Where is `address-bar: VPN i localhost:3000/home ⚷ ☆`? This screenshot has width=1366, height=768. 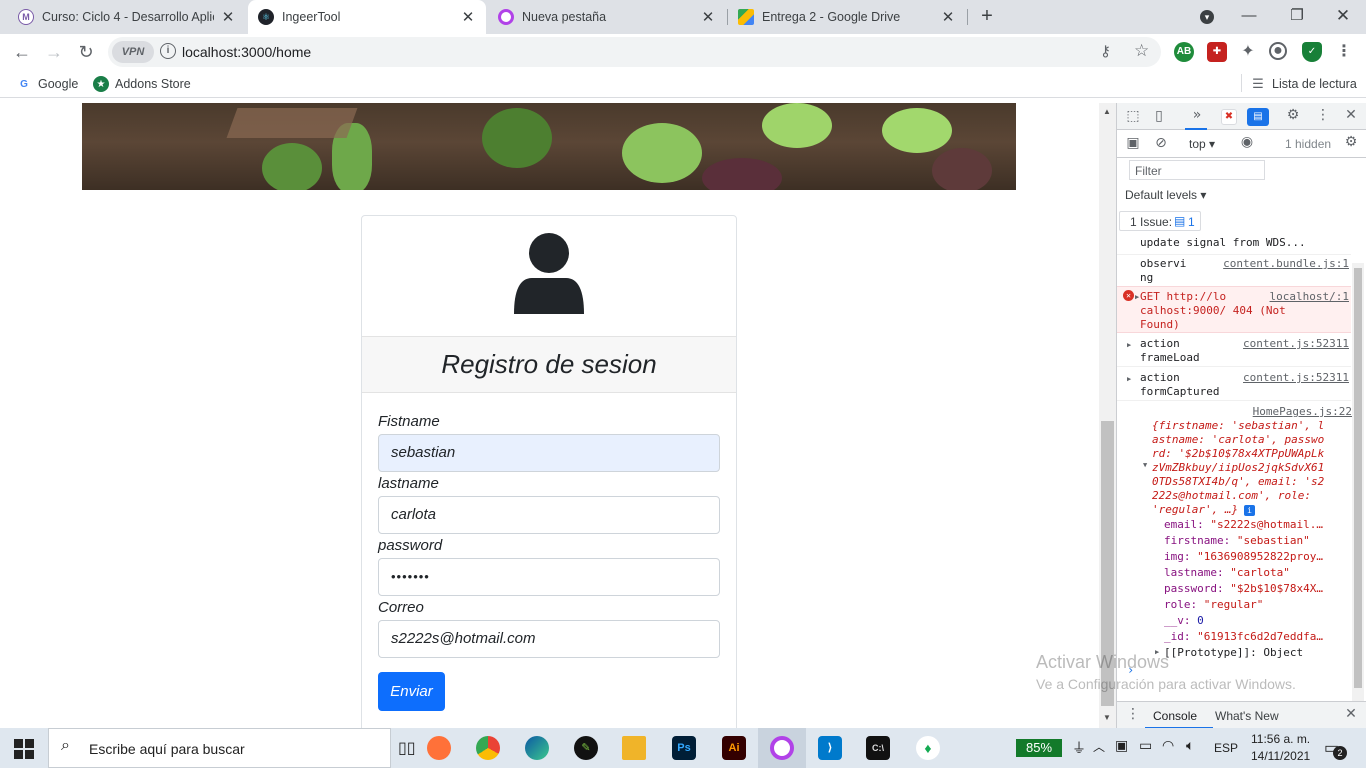
address-bar: VPN i localhost:3000/home ⚷ ☆ is located at coordinates (634, 52).